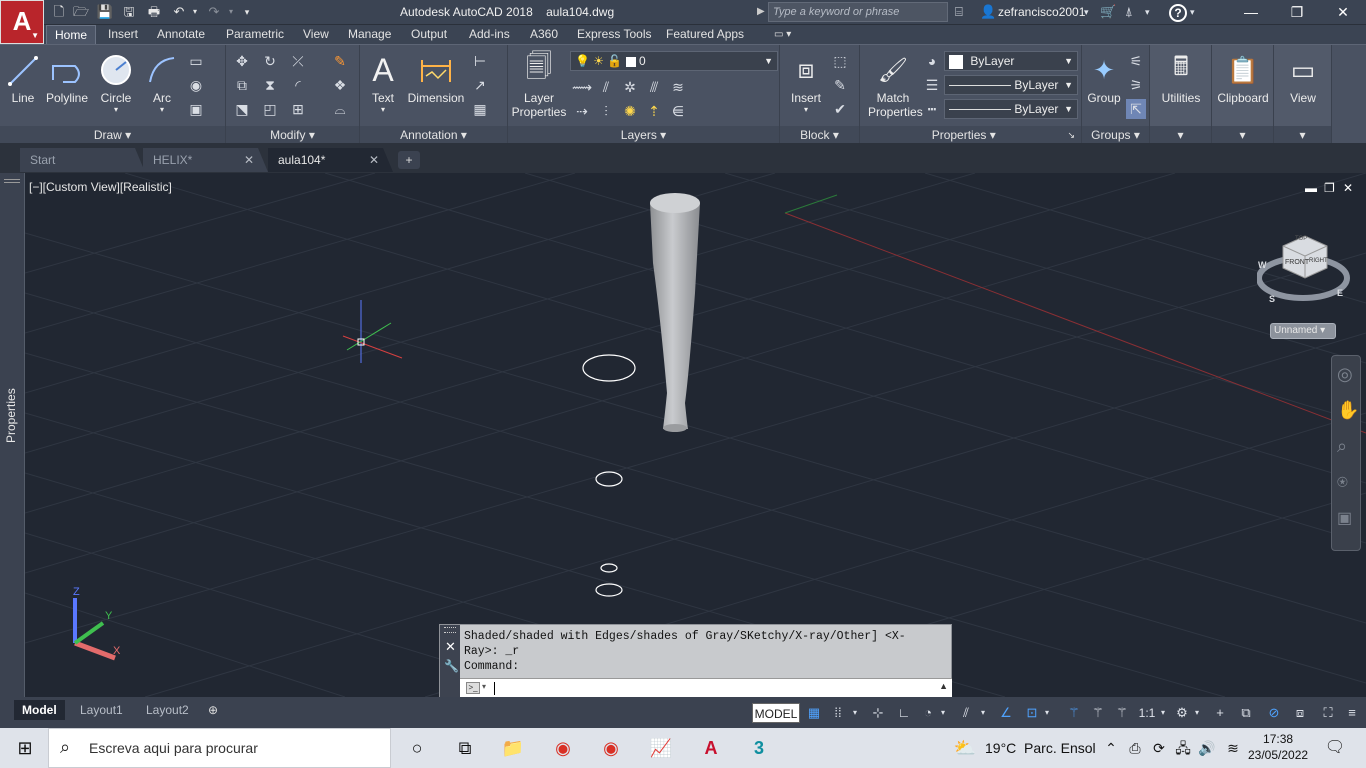  Describe the element at coordinates (819, 135) in the screenshot. I see `block-panel-title: Block ▾` at that location.